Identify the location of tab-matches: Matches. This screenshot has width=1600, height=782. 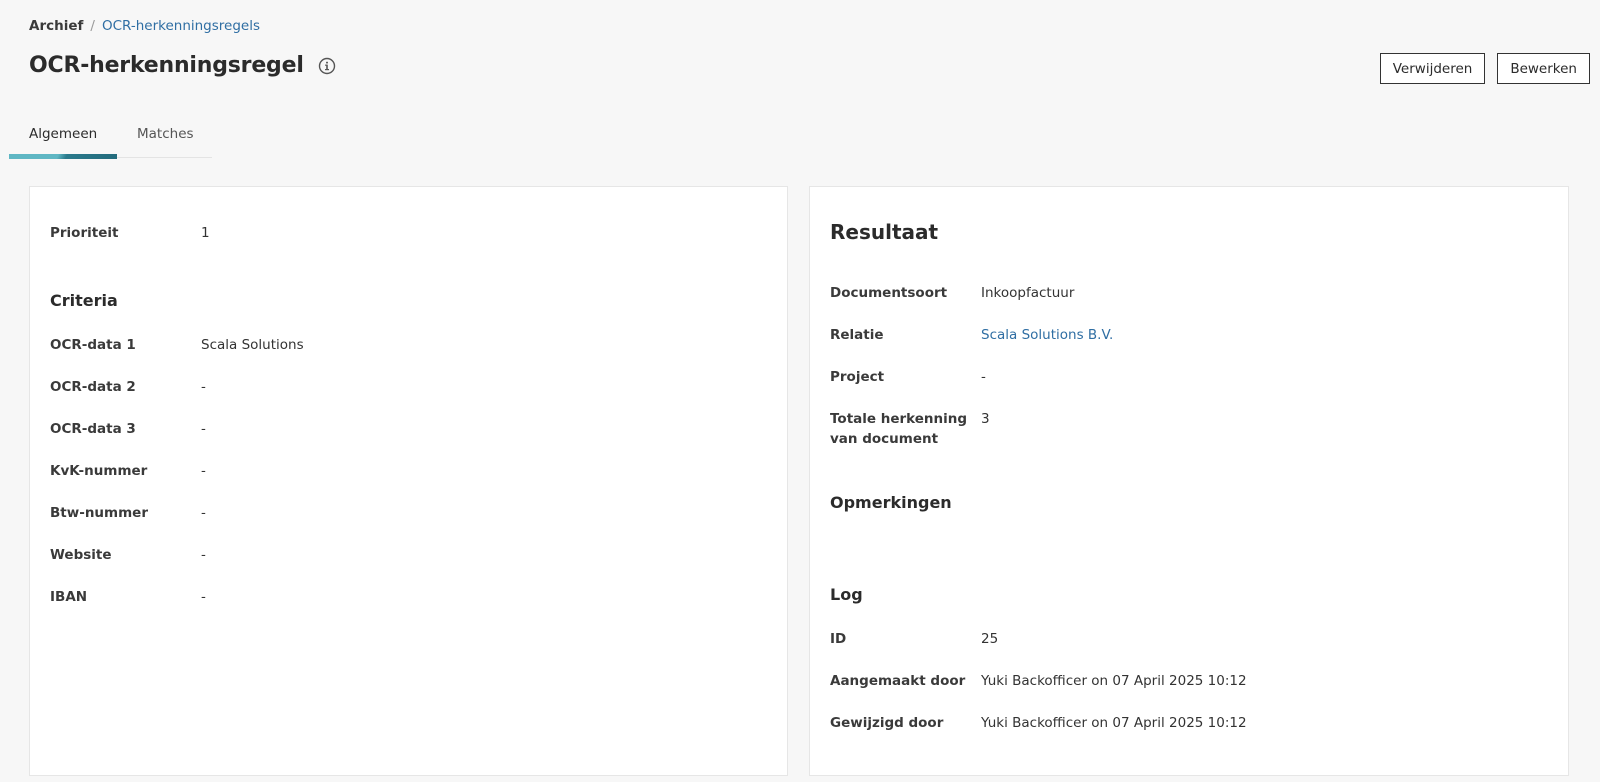
(155, 134).